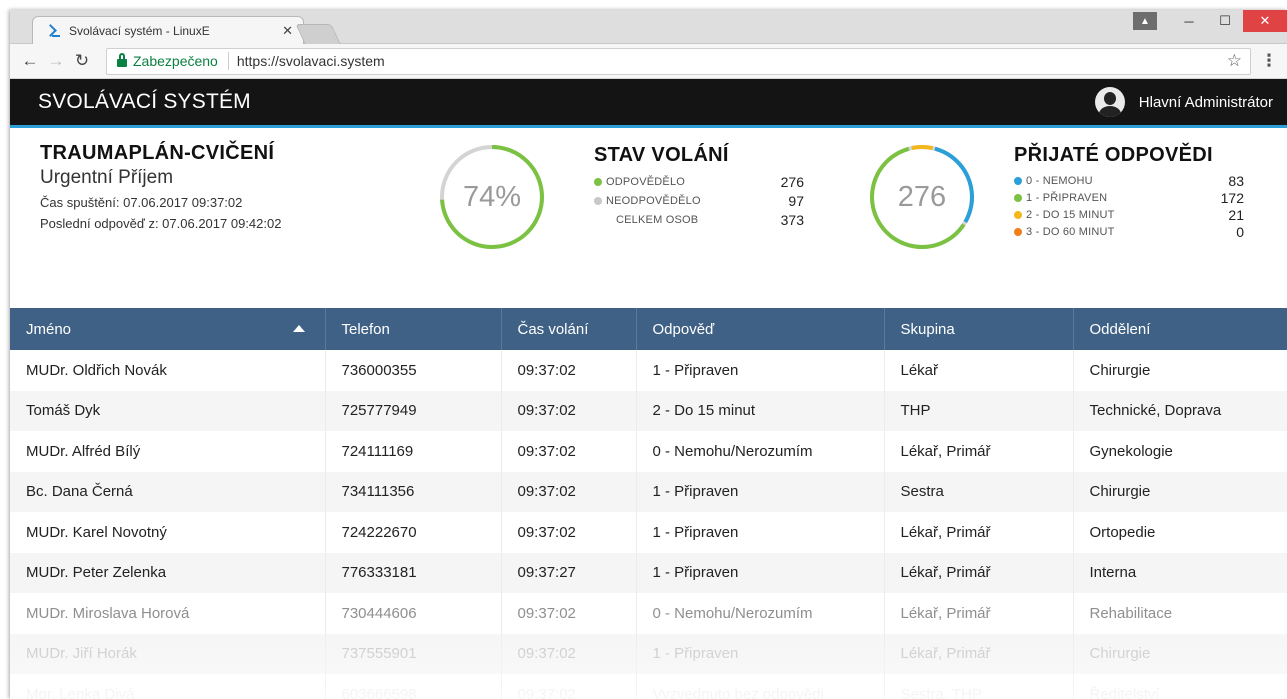 The image size is (1287, 699). What do you see at coordinates (1067, 197) in the screenshot?
I see `stat-label: 1 - PŘIPRAVEN` at bounding box center [1067, 197].